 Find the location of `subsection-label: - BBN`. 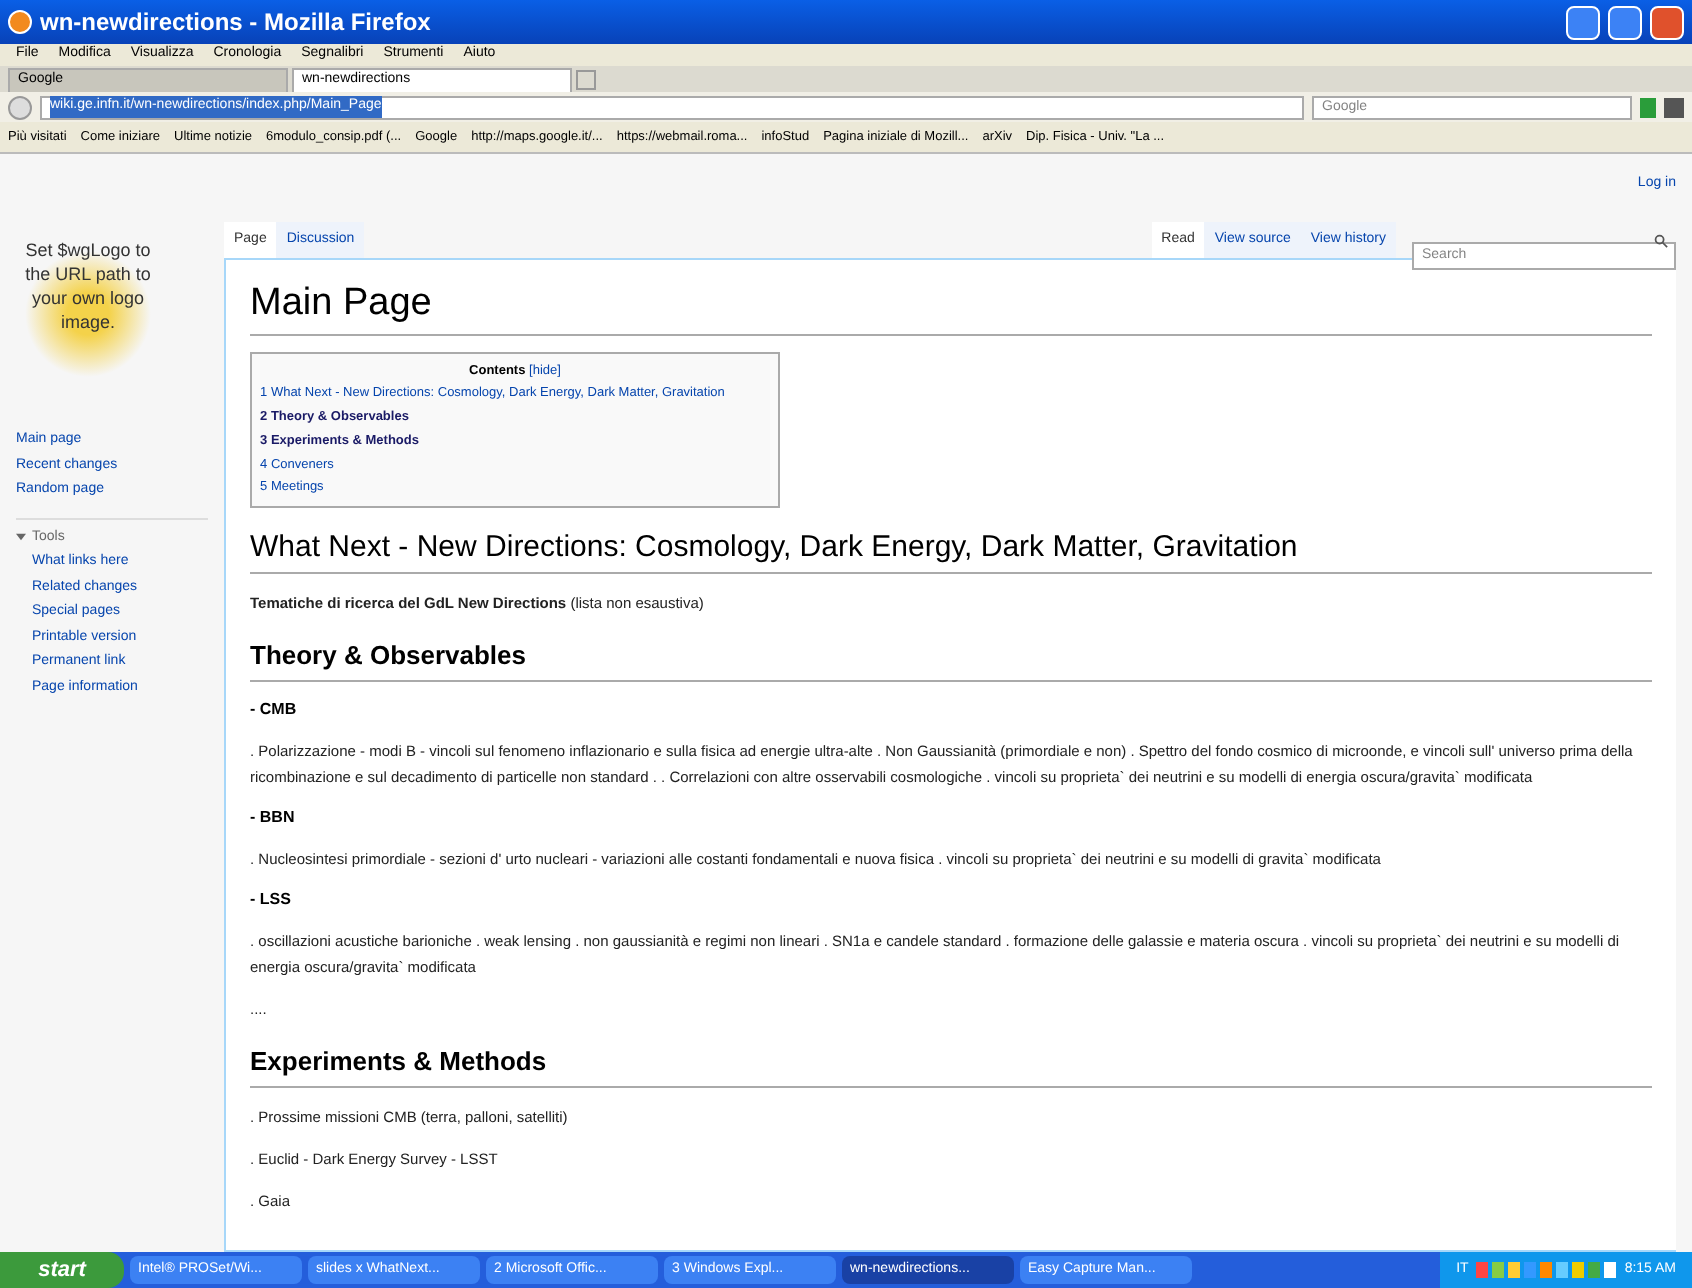

subsection-label: - BBN is located at coordinates (273, 818).